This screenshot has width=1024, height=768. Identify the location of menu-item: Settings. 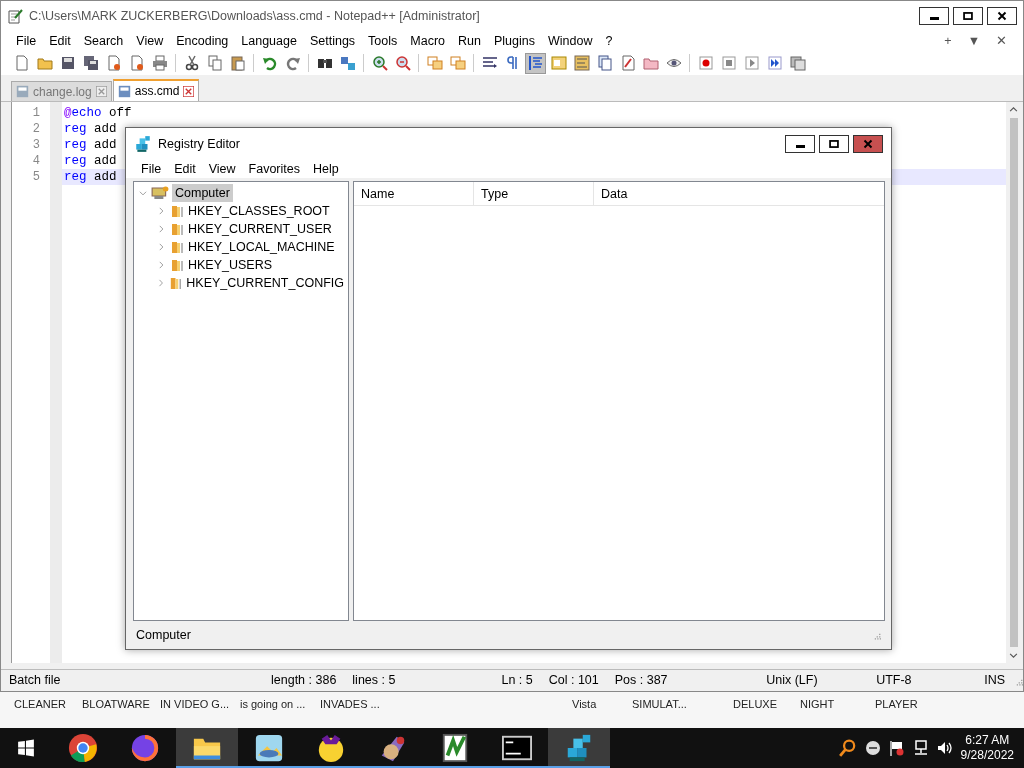
(332, 41).